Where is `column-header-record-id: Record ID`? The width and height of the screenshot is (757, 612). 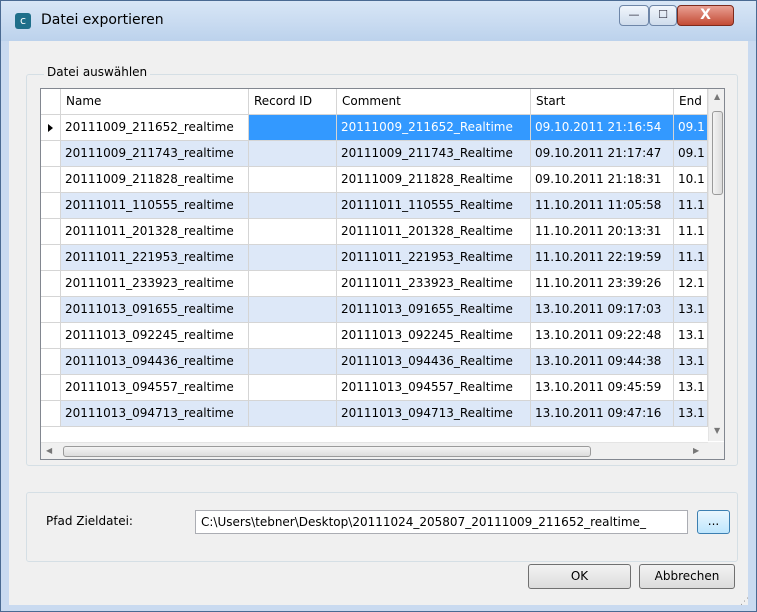 column-header-record-id: Record ID is located at coordinates (293, 102).